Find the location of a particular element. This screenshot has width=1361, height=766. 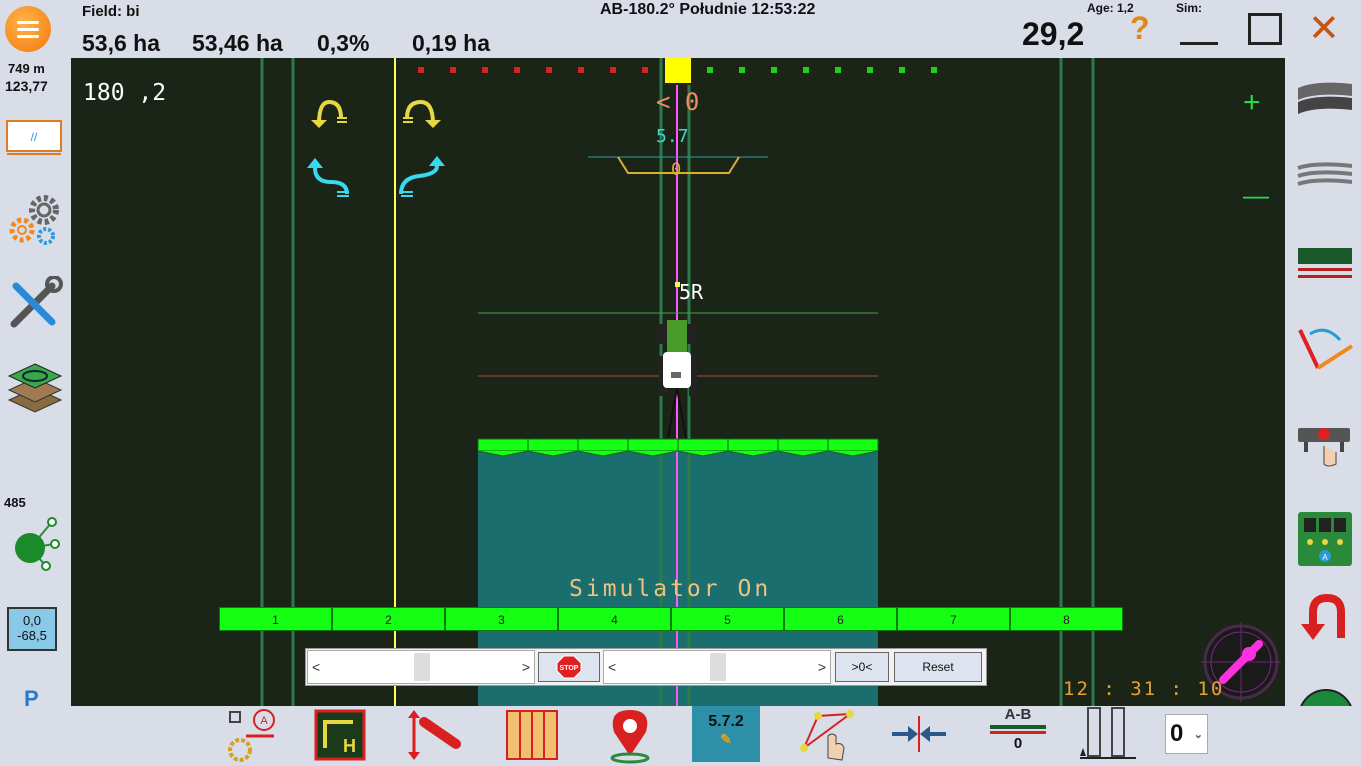

section-button-4: 4 is located at coordinates (614, 619).